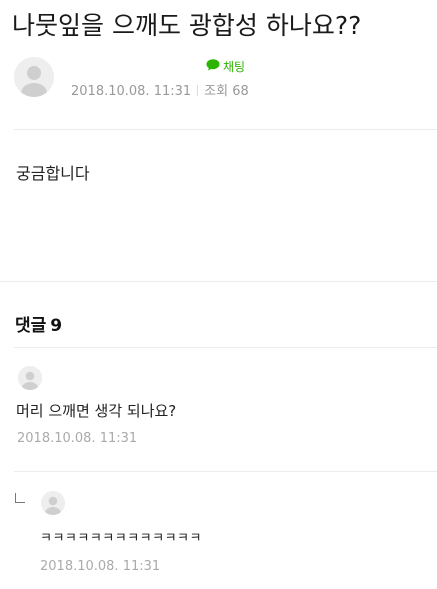 This screenshot has height=589, width=437. I want to click on post-title: 나뭇잎을 으깨도 광합성 하나요??, so click(187, 25).